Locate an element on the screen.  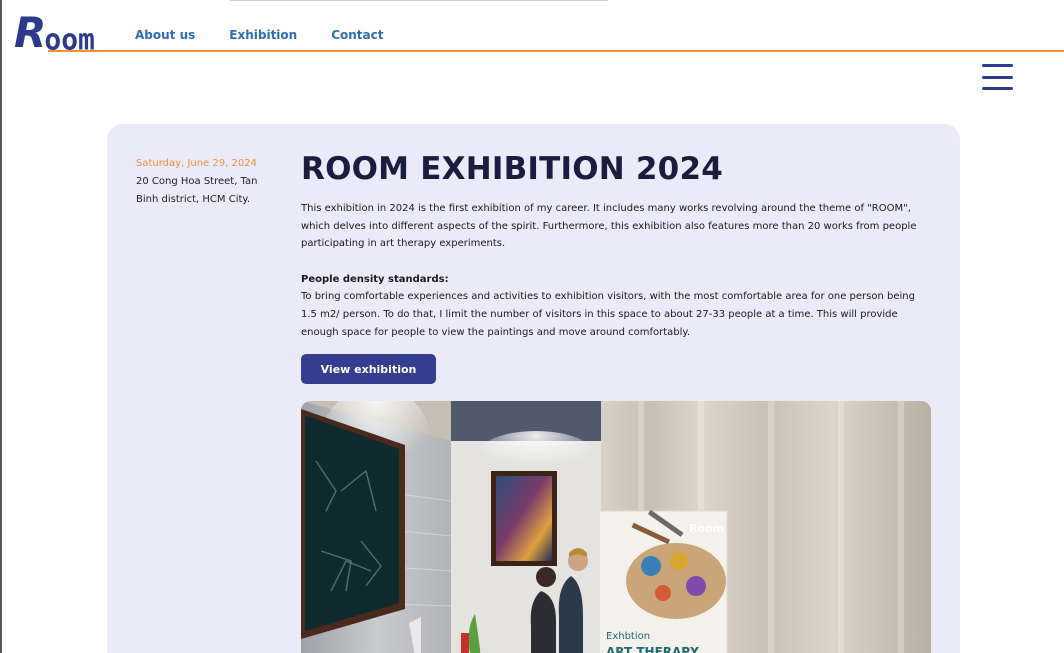
poster-line-2: ART THERAPY is located at coordinates (652, 649).